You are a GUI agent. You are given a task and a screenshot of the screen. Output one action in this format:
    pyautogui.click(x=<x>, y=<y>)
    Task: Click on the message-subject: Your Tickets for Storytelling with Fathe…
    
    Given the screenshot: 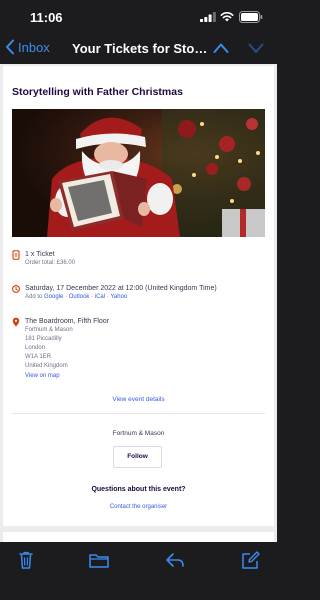 What is the action you would take?
    pyautogui.click(x=140, y=48)
    